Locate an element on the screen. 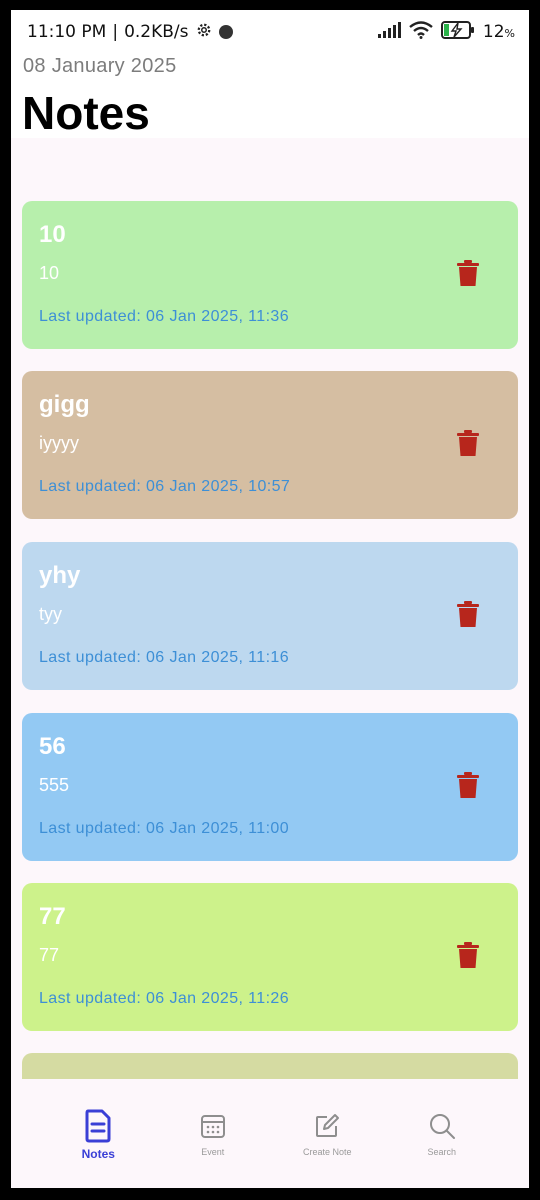 The width and height of the screenshot is (540, 1200). battery-percent: 12% is located at coordinates (498, 32).